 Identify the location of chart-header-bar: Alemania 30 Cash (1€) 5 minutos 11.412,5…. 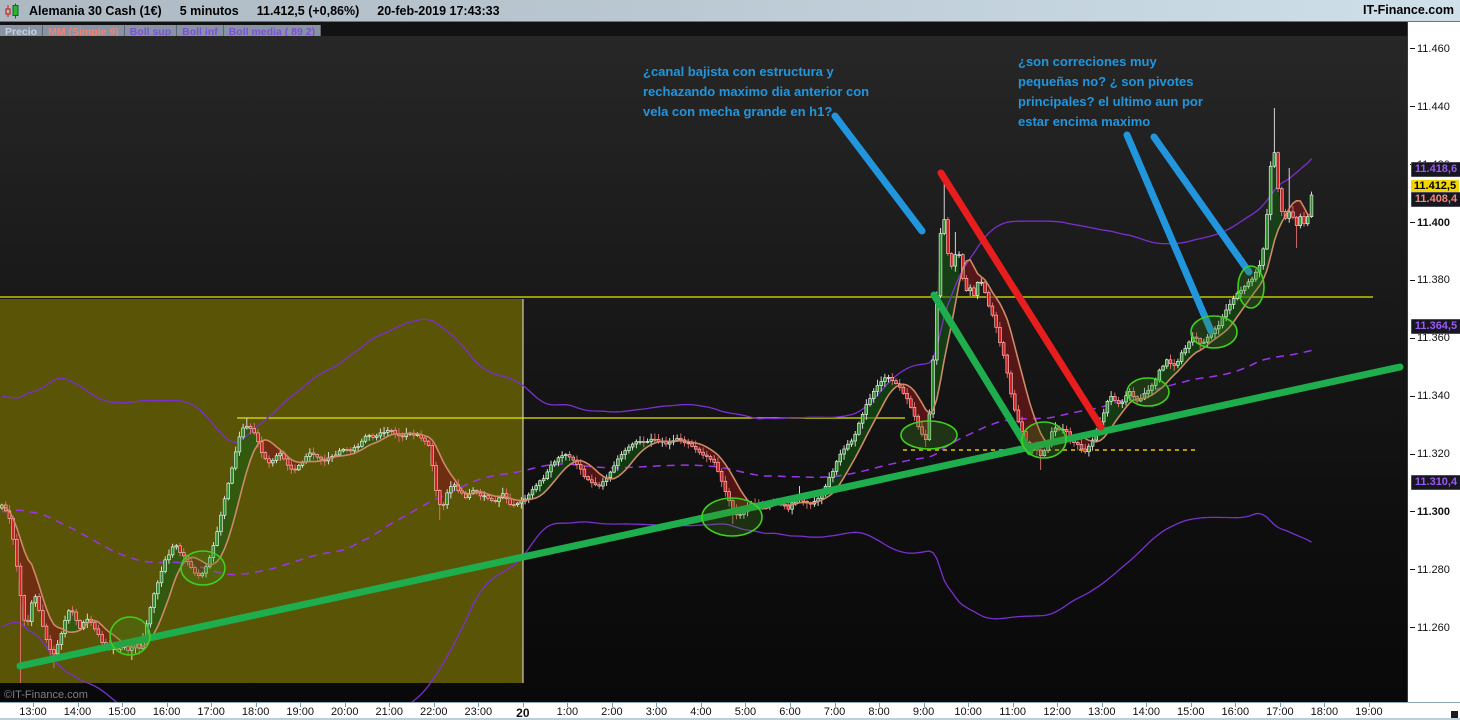
(730, 11).